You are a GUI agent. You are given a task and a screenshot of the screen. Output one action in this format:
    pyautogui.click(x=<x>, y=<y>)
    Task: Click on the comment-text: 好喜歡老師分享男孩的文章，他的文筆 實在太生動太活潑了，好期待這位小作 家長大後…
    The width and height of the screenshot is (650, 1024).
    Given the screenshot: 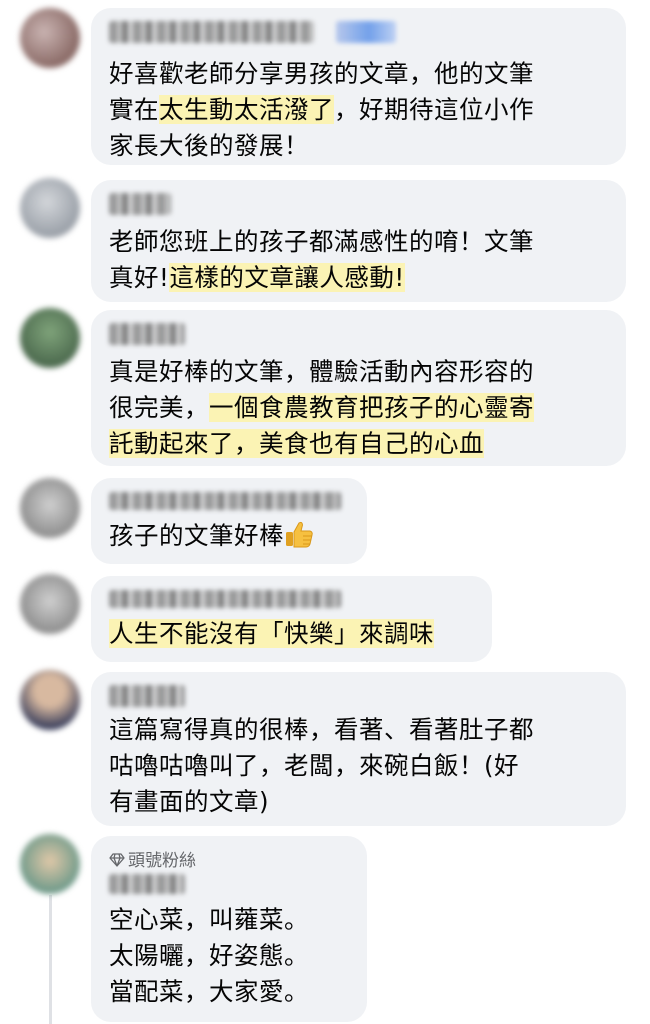 What is the action you would take?
    pyautogui.click(x=321, y=109)
    